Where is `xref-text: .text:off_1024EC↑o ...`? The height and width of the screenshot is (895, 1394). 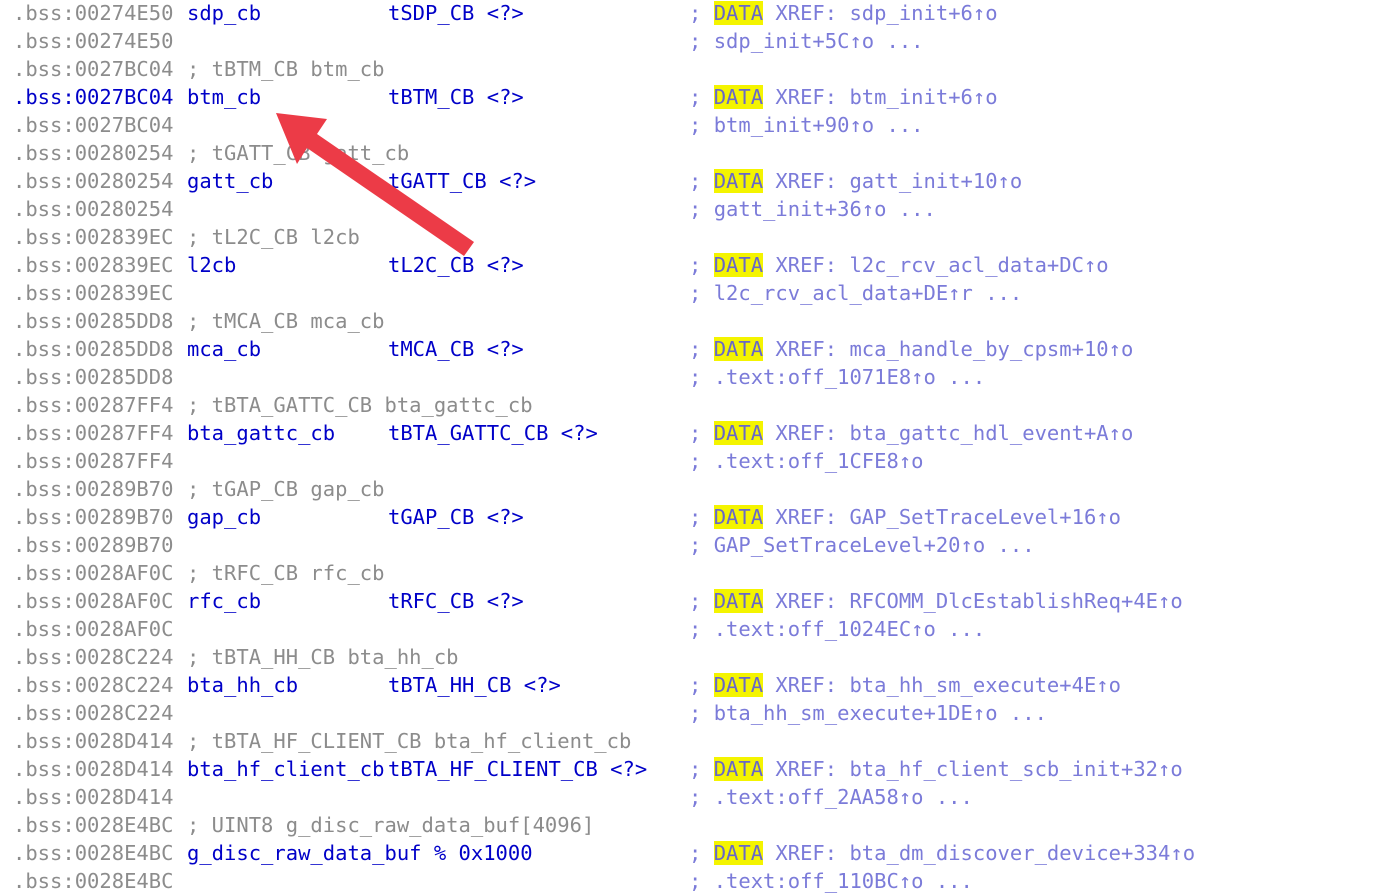
xref-text: .text:off_1024EC↑o ... is located at coordinates (850, 629).